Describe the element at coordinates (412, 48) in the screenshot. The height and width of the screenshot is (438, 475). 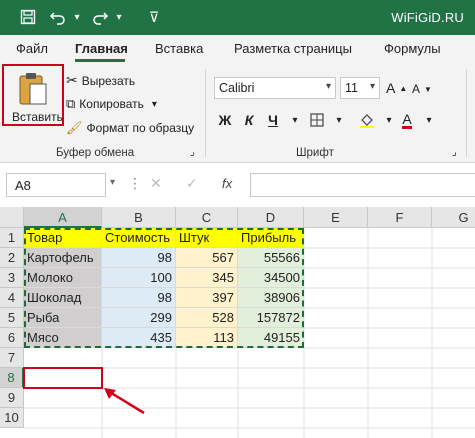
I see `tab-formulas: Формулы` at that location.